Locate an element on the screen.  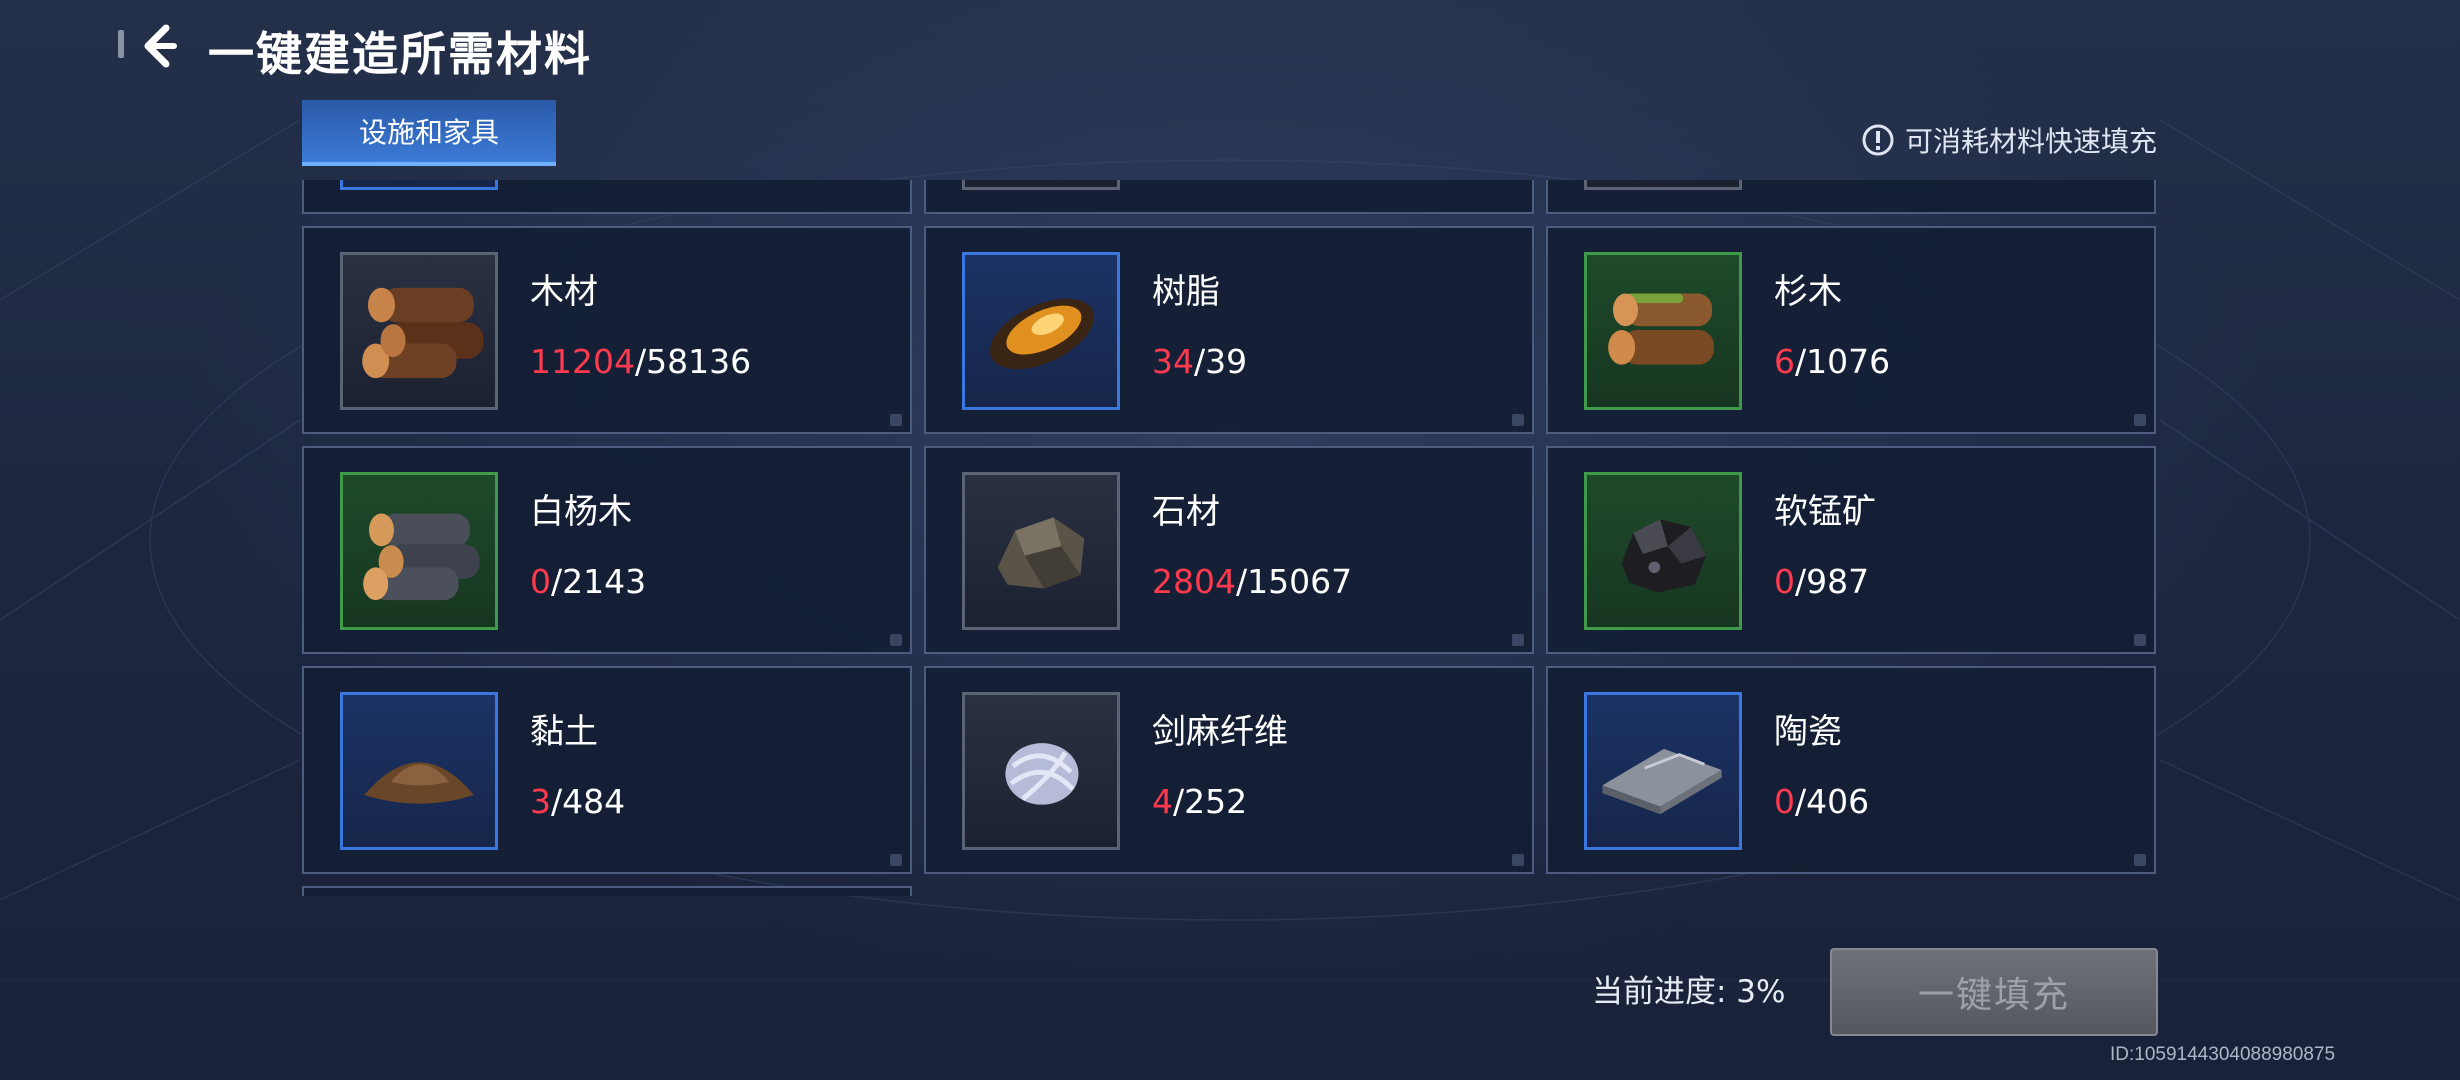
material-card-resin: 树脂 34/39 is located at coordinates (1229, 330).